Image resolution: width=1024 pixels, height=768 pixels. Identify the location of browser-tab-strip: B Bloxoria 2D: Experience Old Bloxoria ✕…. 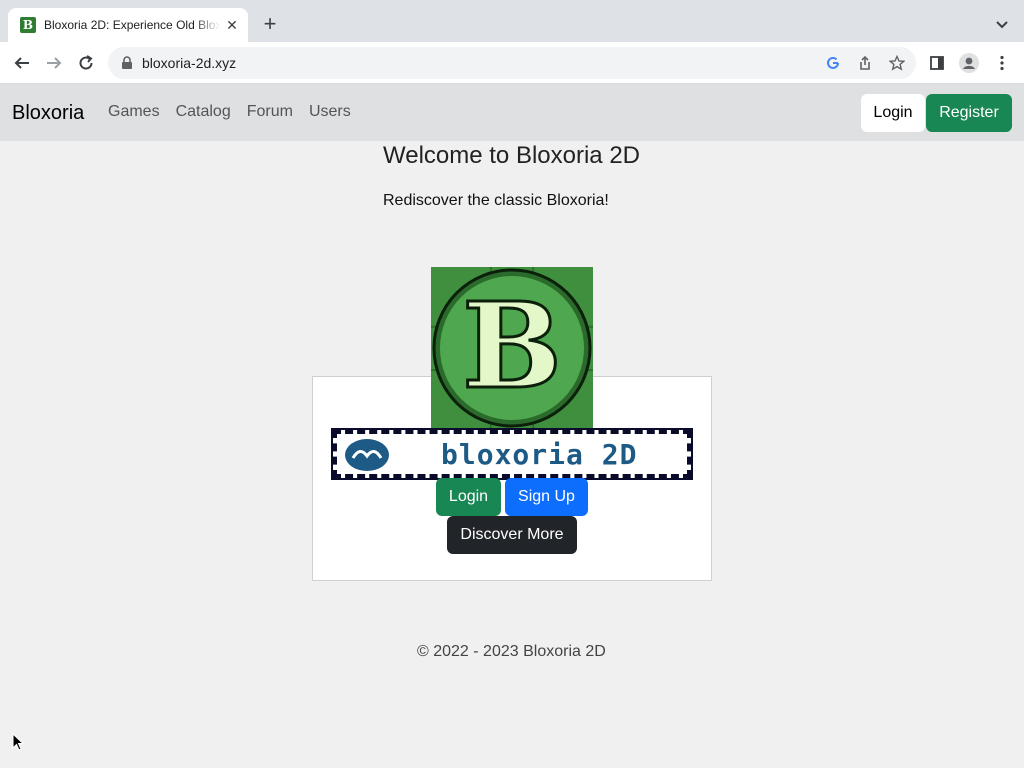
(512, 21).